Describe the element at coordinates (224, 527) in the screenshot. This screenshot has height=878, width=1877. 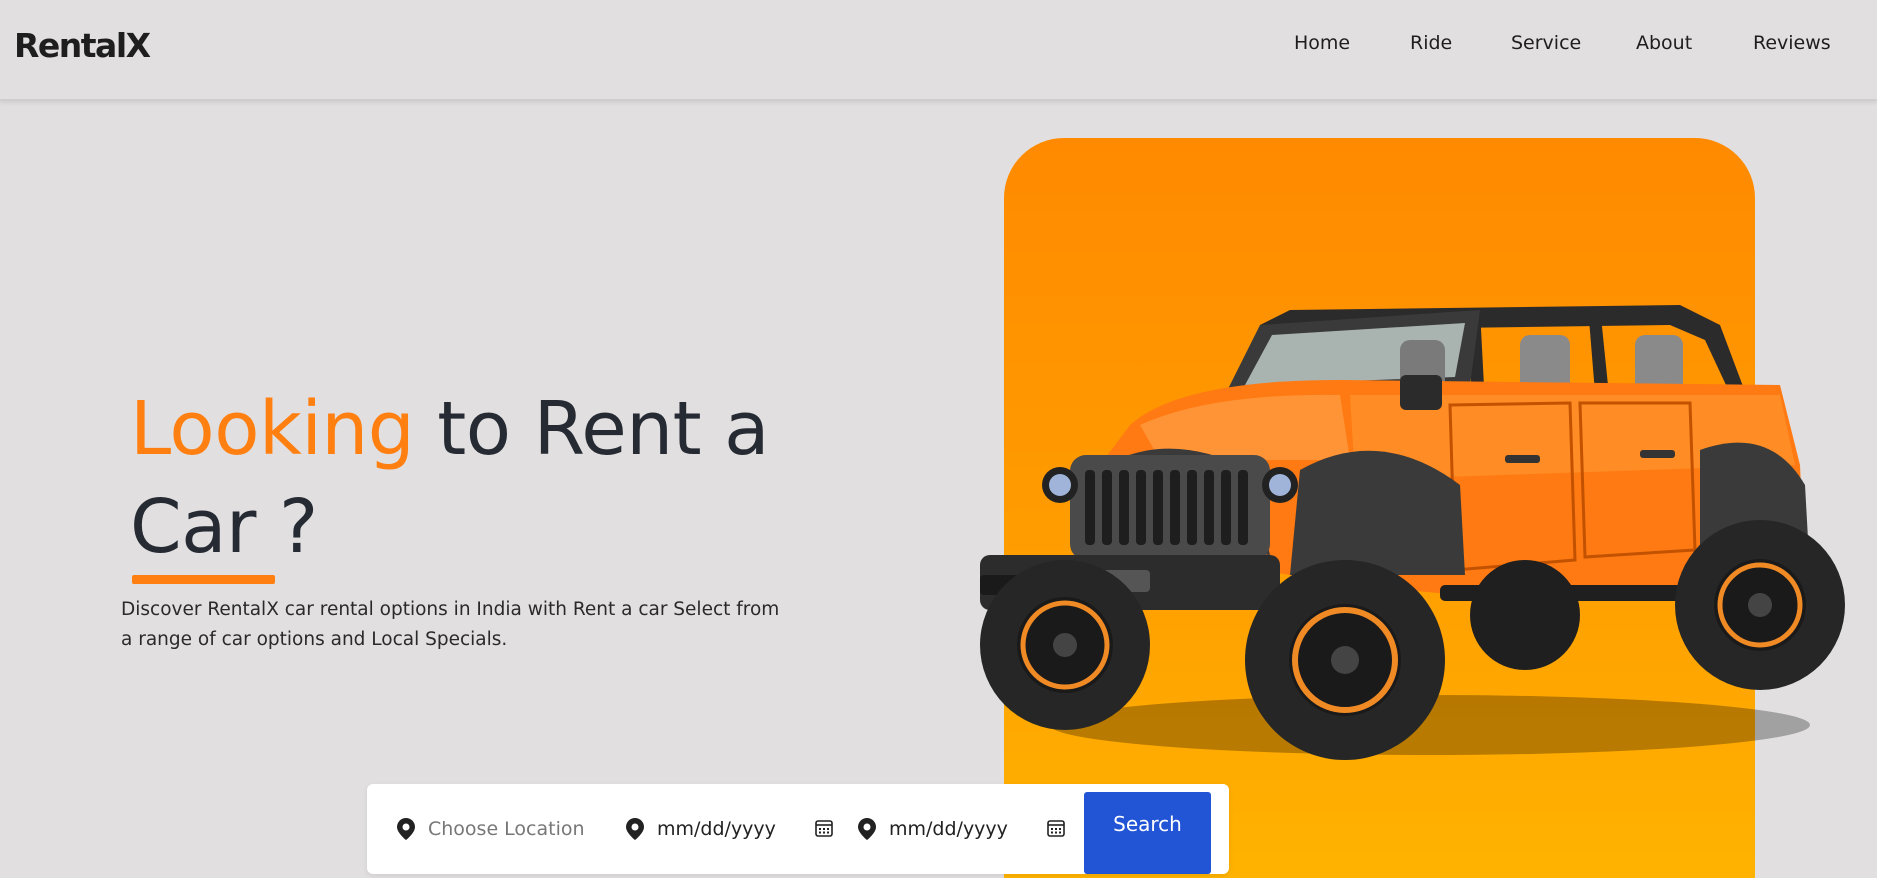
I see `headline-line2: Car ?` at that location.